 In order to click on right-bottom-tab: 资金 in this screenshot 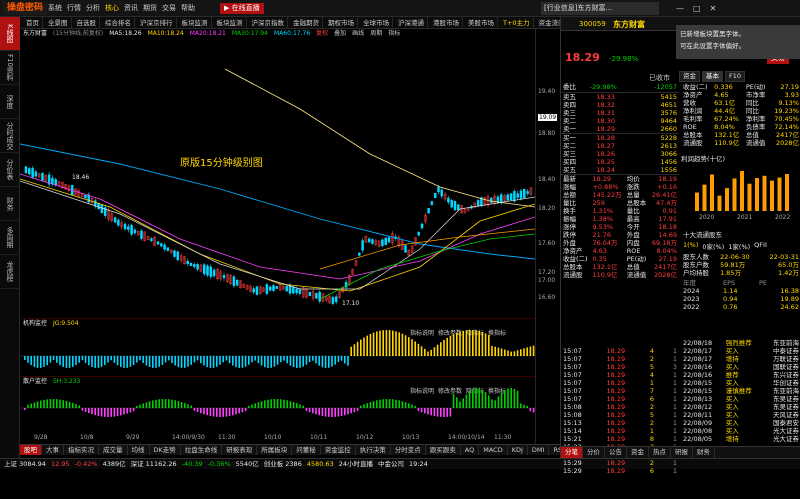, I will do `click(638, 452)`.